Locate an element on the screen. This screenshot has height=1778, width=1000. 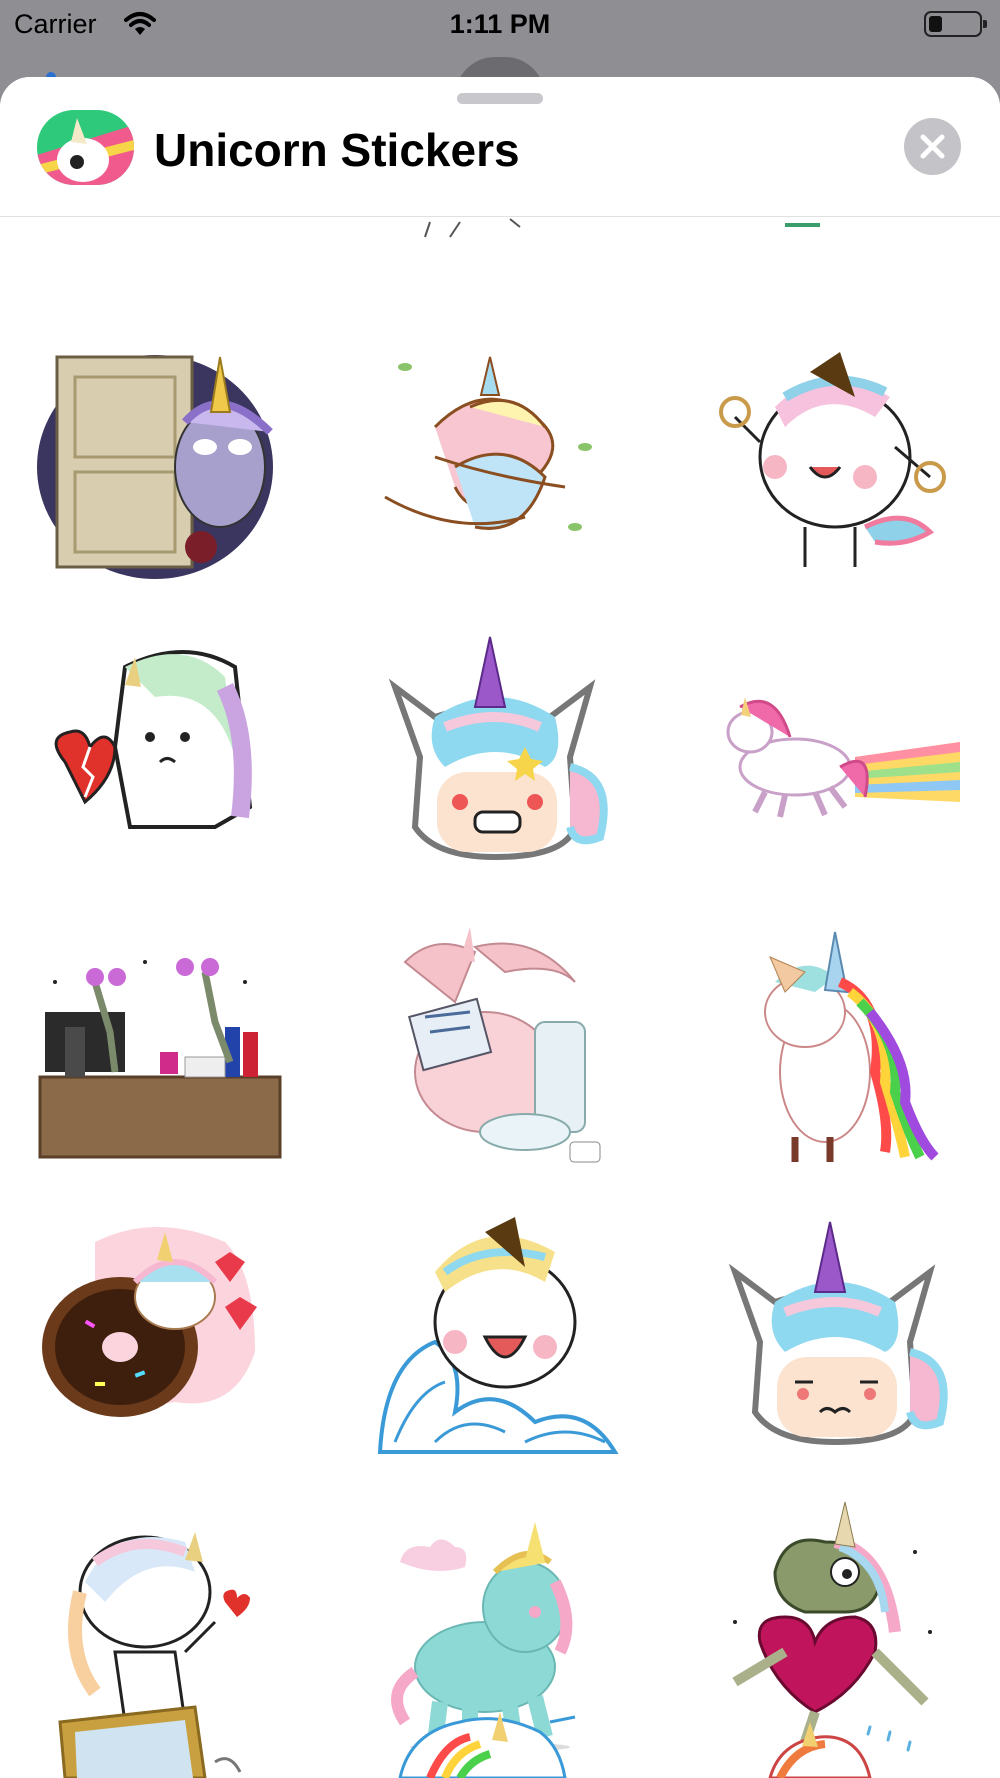
close-icon is located at coordinates (932, 146).